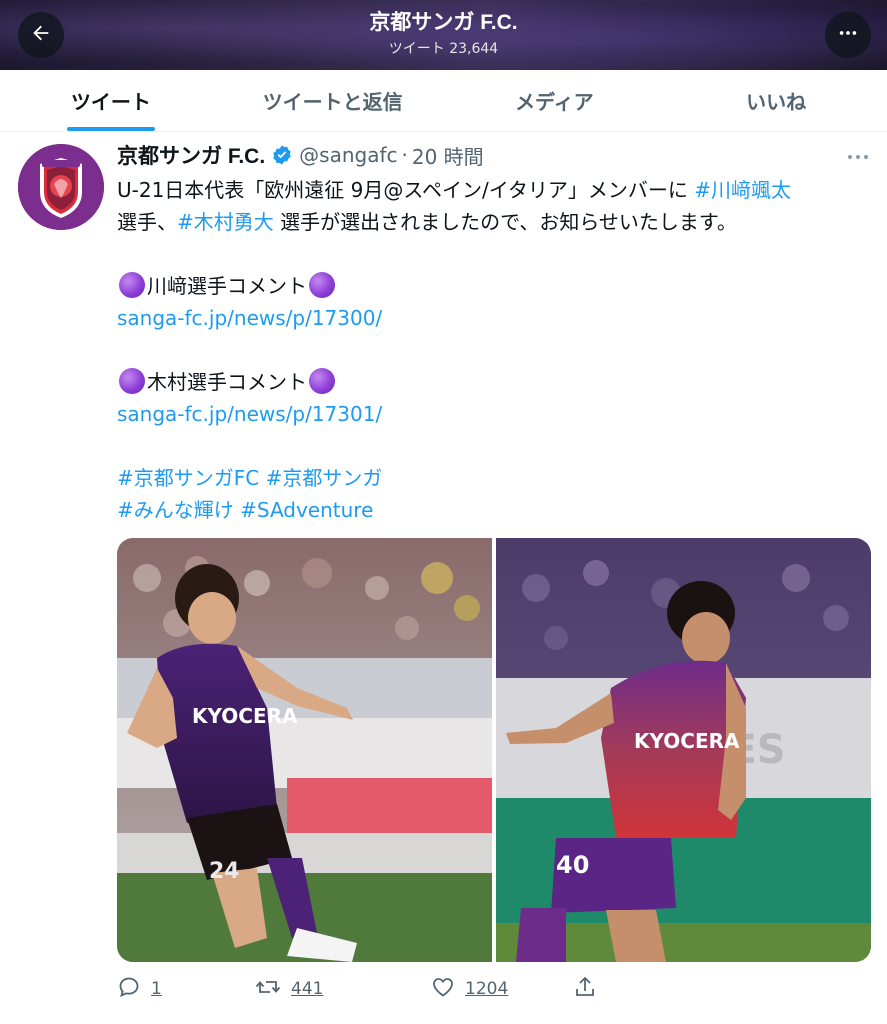 The height and width of the screenshot is (1024, 887). Describe the element at coordinates (306, 510) in the screenshot. I see `hashtag-link: #SAdventure` at that location.